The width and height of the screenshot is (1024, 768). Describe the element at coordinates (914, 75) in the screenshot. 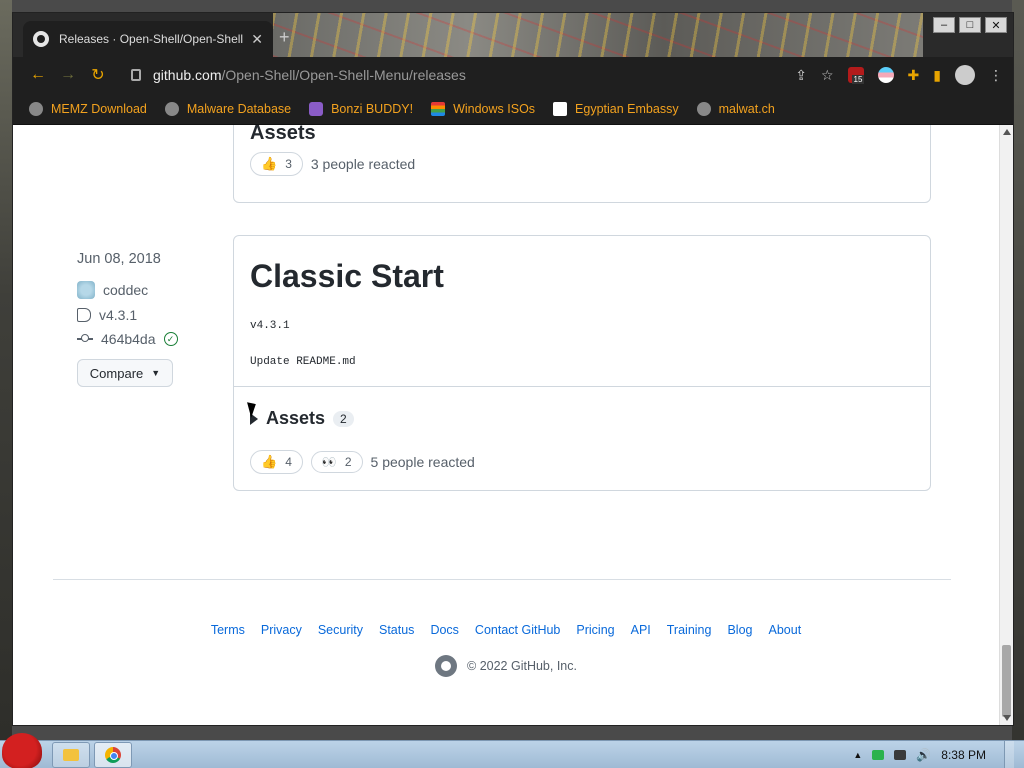

I see `extensions-puzzle-icon: ✚` at that location.